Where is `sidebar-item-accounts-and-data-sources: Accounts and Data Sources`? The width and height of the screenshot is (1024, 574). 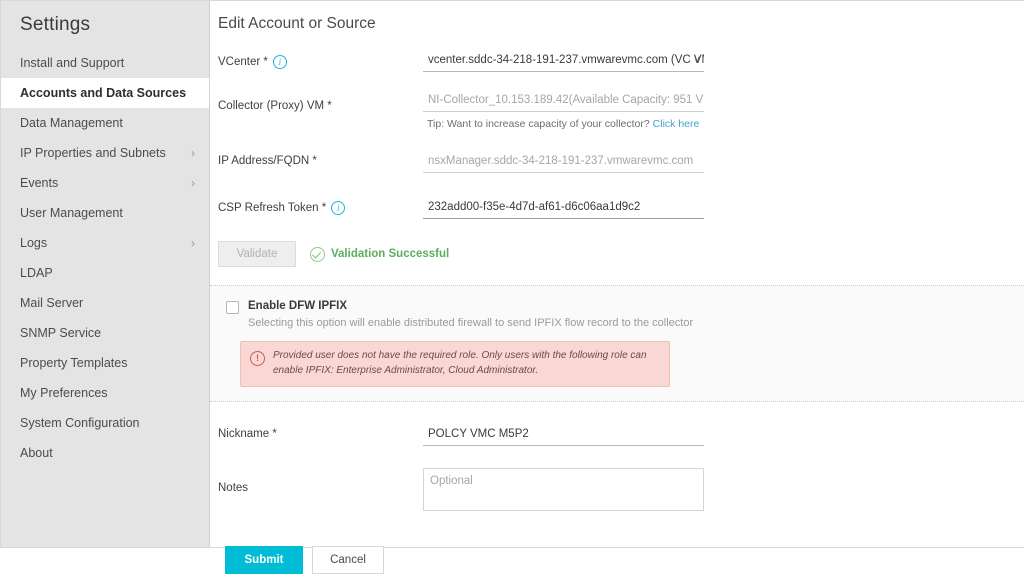
sidebar-item-accounts-and-data-sources: Accounts and Data Sources is located at coordinates (105, 93).